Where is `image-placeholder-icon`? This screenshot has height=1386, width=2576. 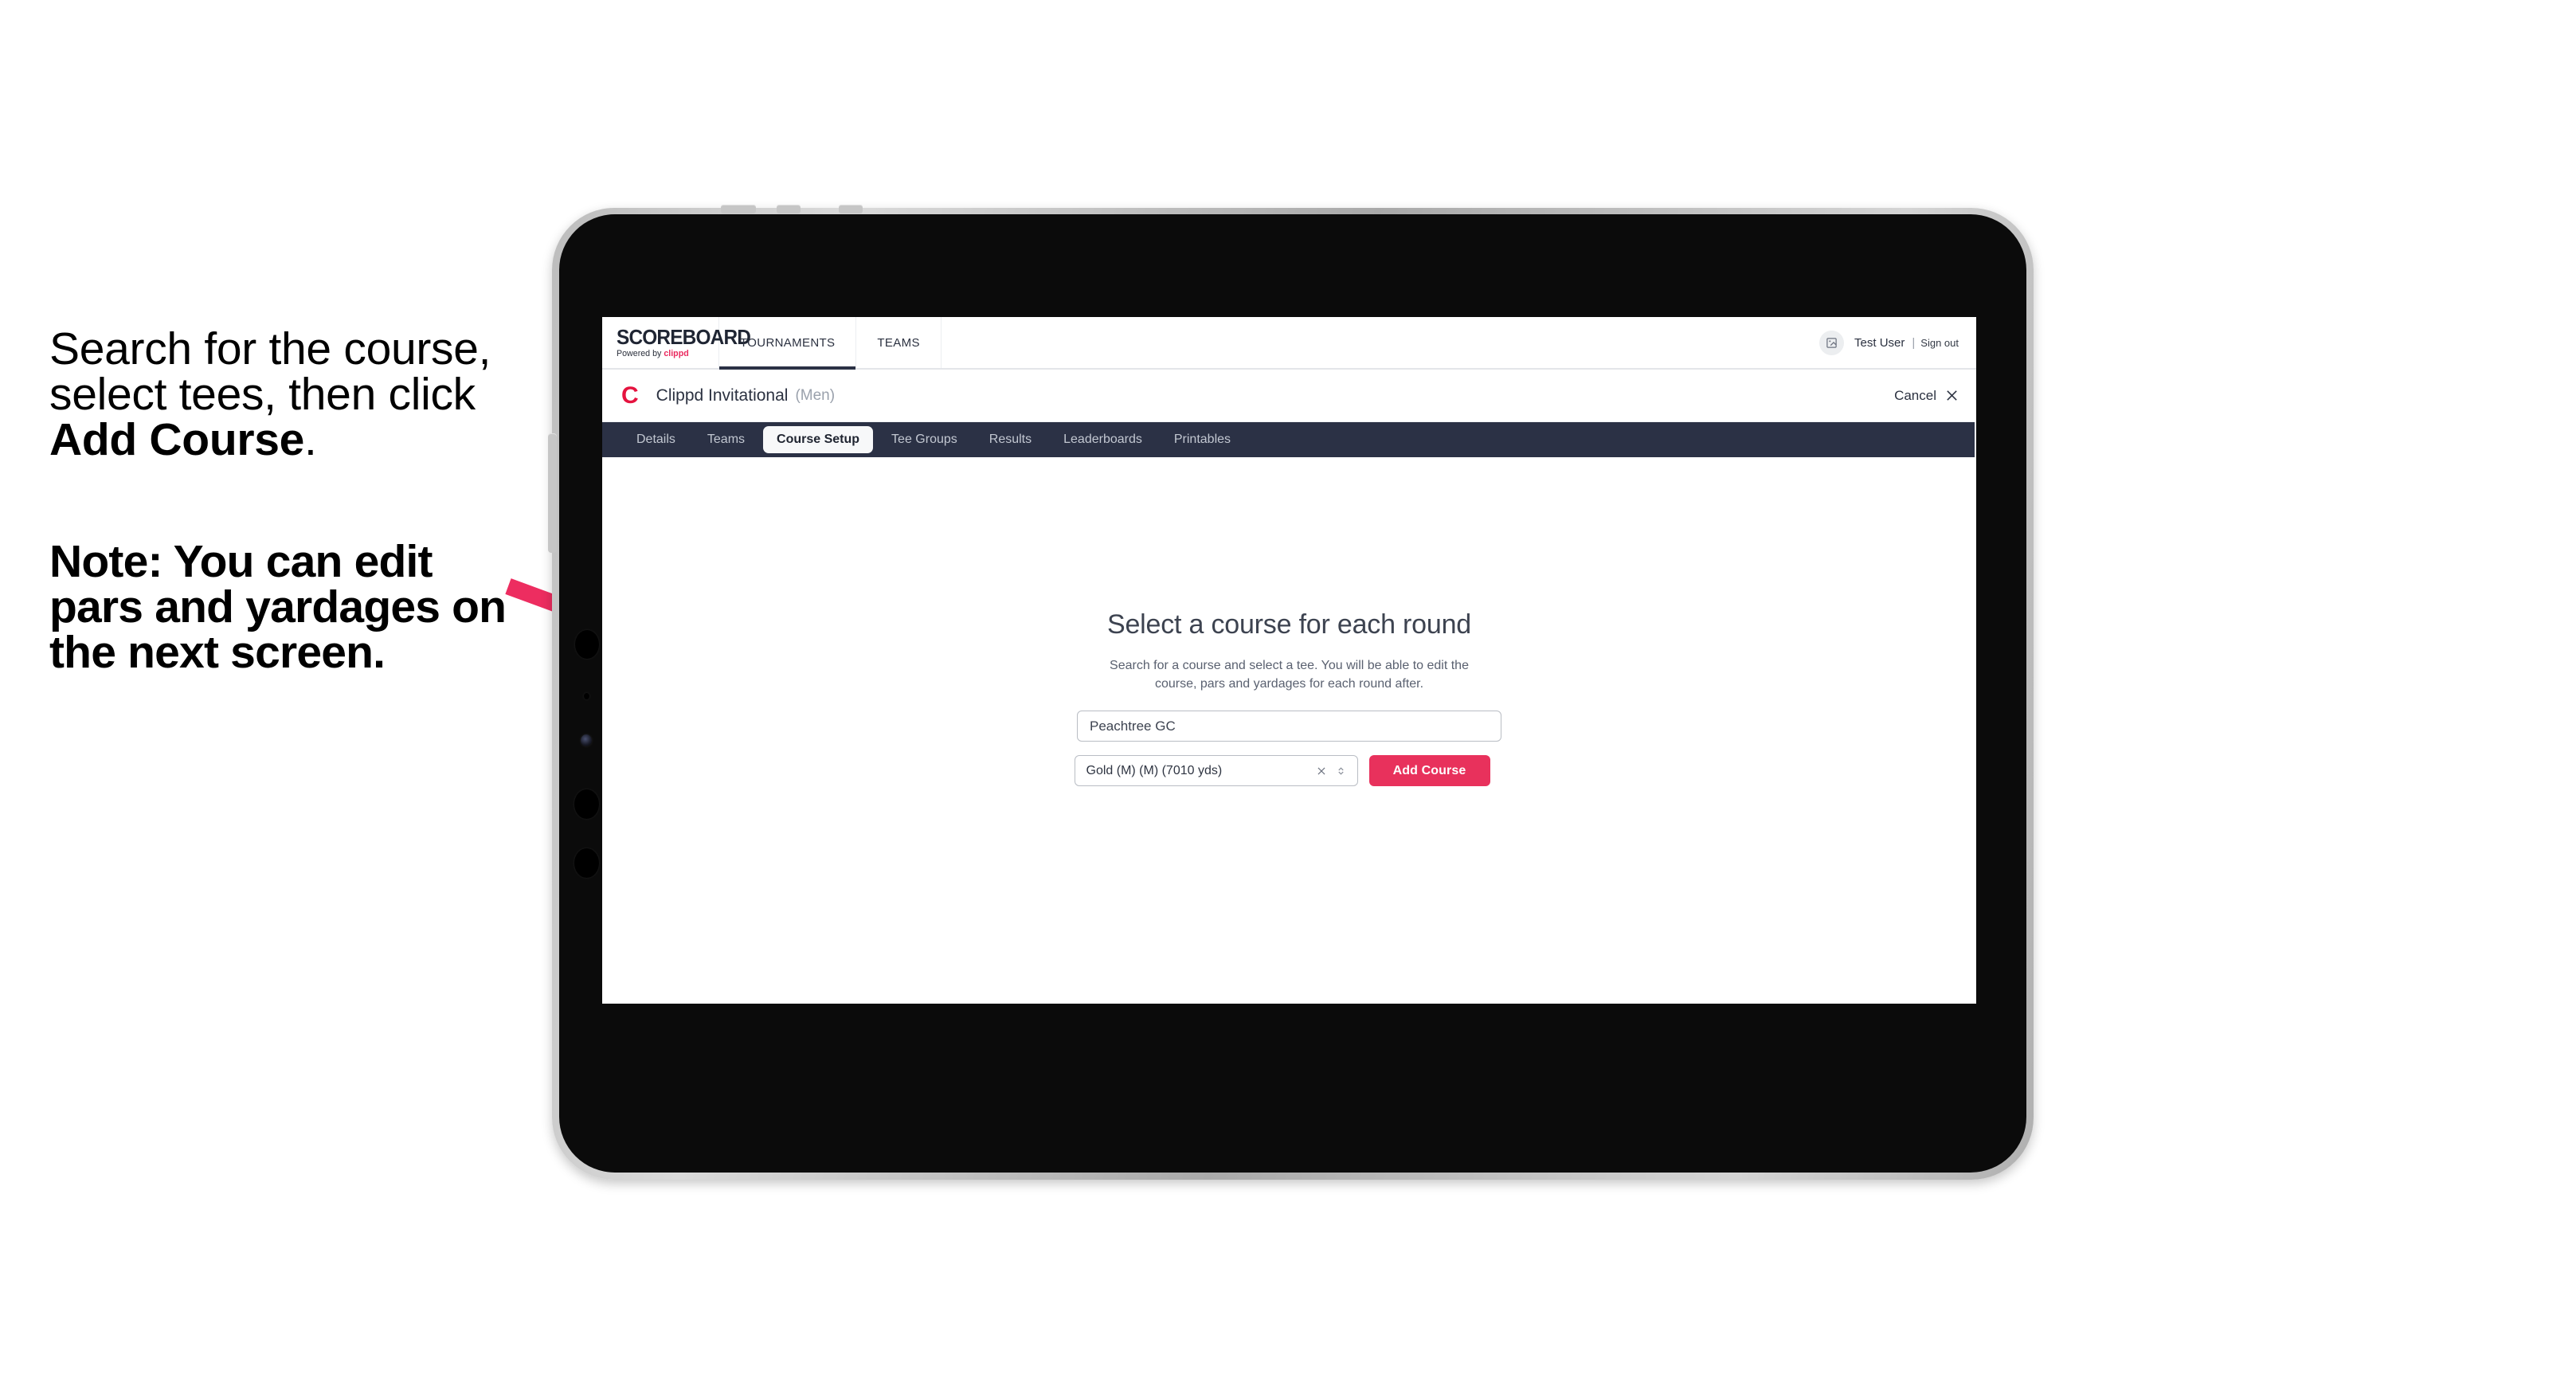
image-placeholder-icon is located at coordinates (1831, 342).